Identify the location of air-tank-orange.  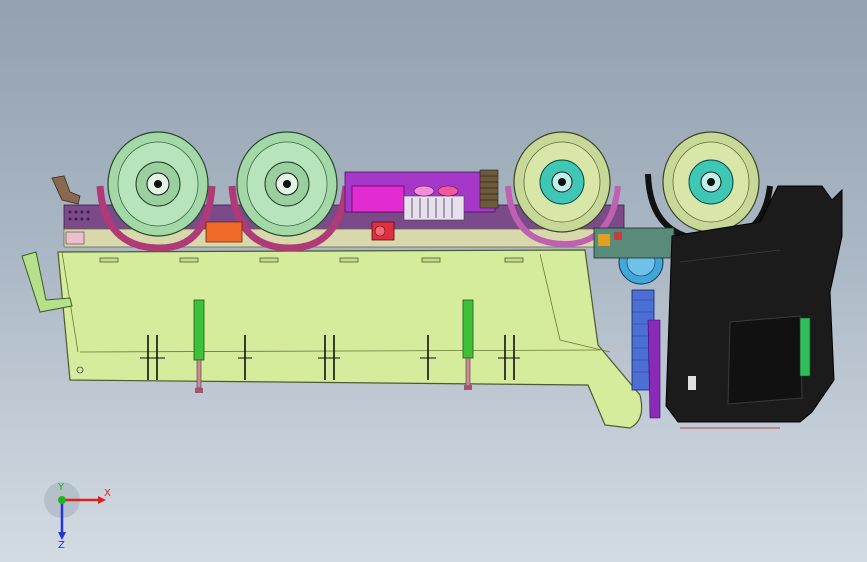
(224, 232).